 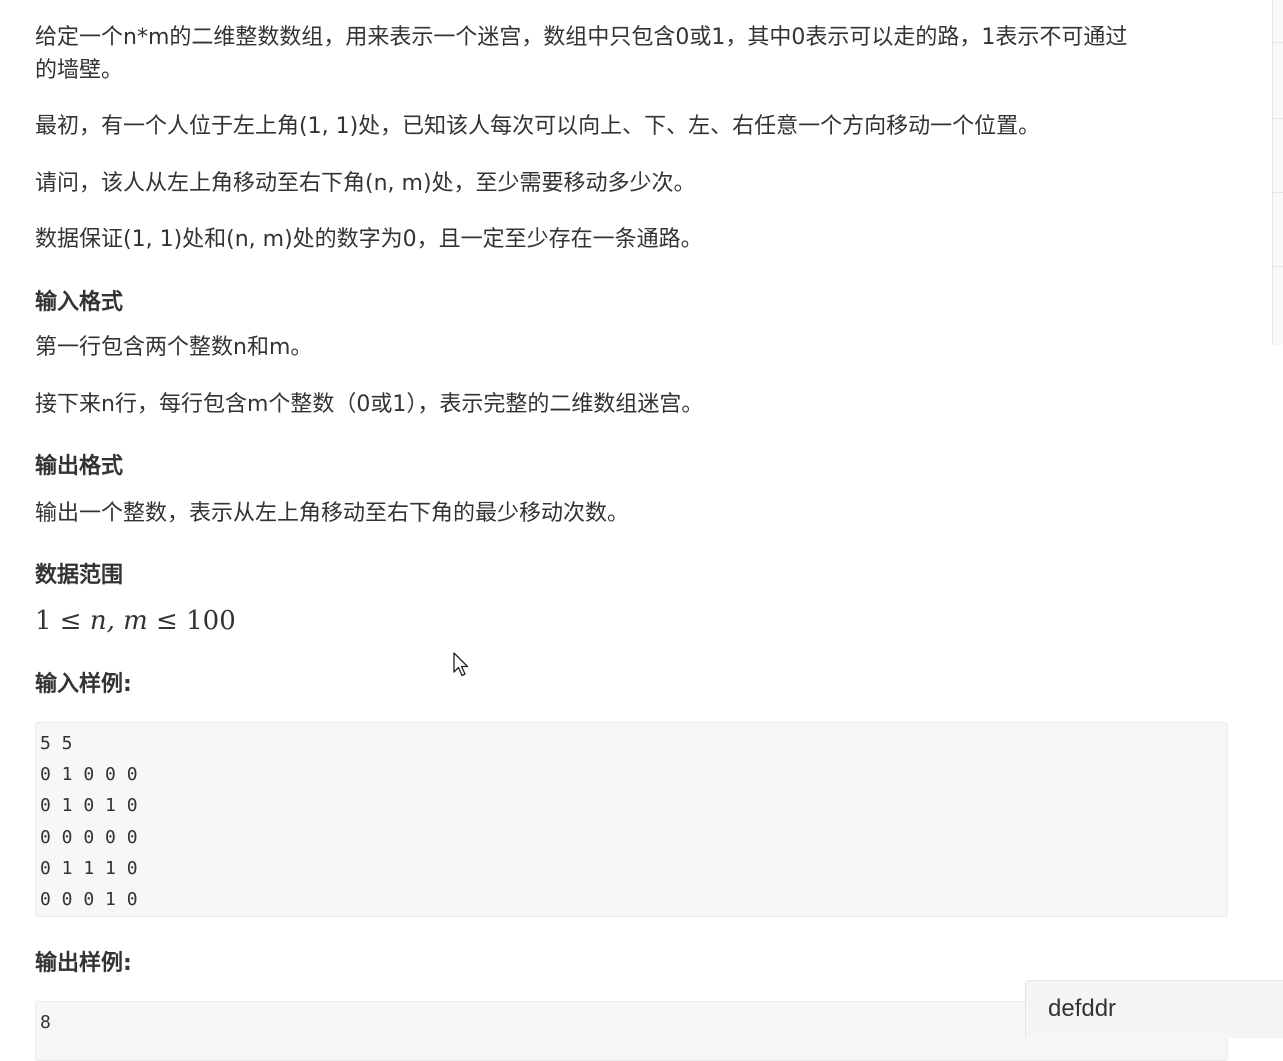 What do you see at coordinates (191, 621) in the screenshot?
I see `formula-right: ≤ 100` at bounding box center [191, 621].